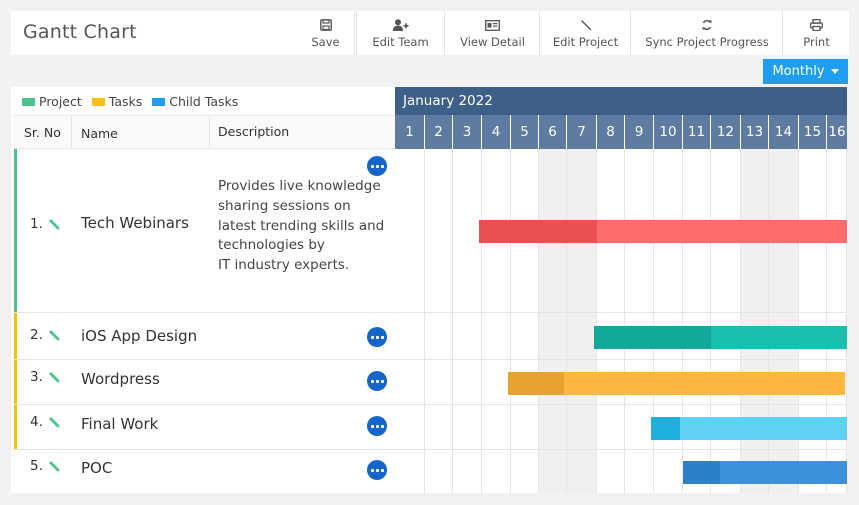 This screenshot has width=859, height=505. Describe the element at coordinates (585, 42) in the screenshot. I see `edit-project-label: Edit Project` at that location.